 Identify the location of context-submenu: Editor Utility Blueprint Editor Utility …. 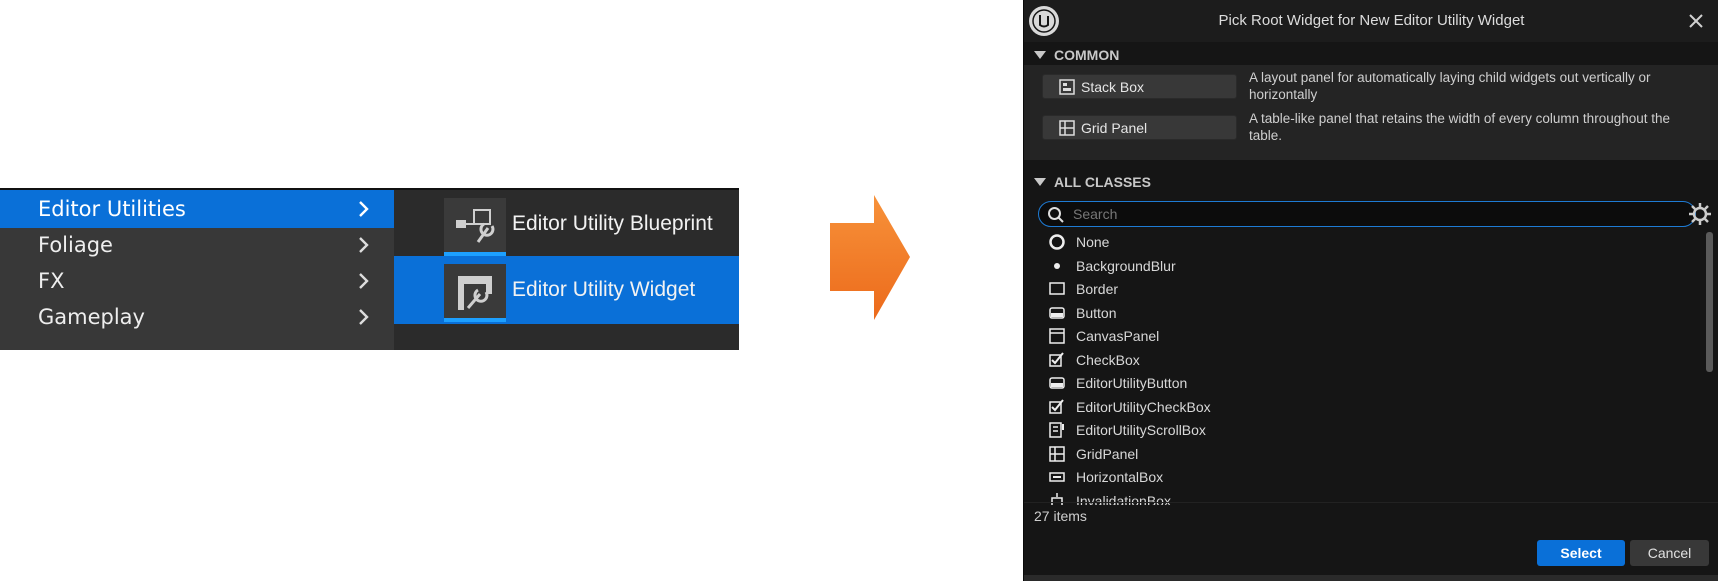
(566, 269).